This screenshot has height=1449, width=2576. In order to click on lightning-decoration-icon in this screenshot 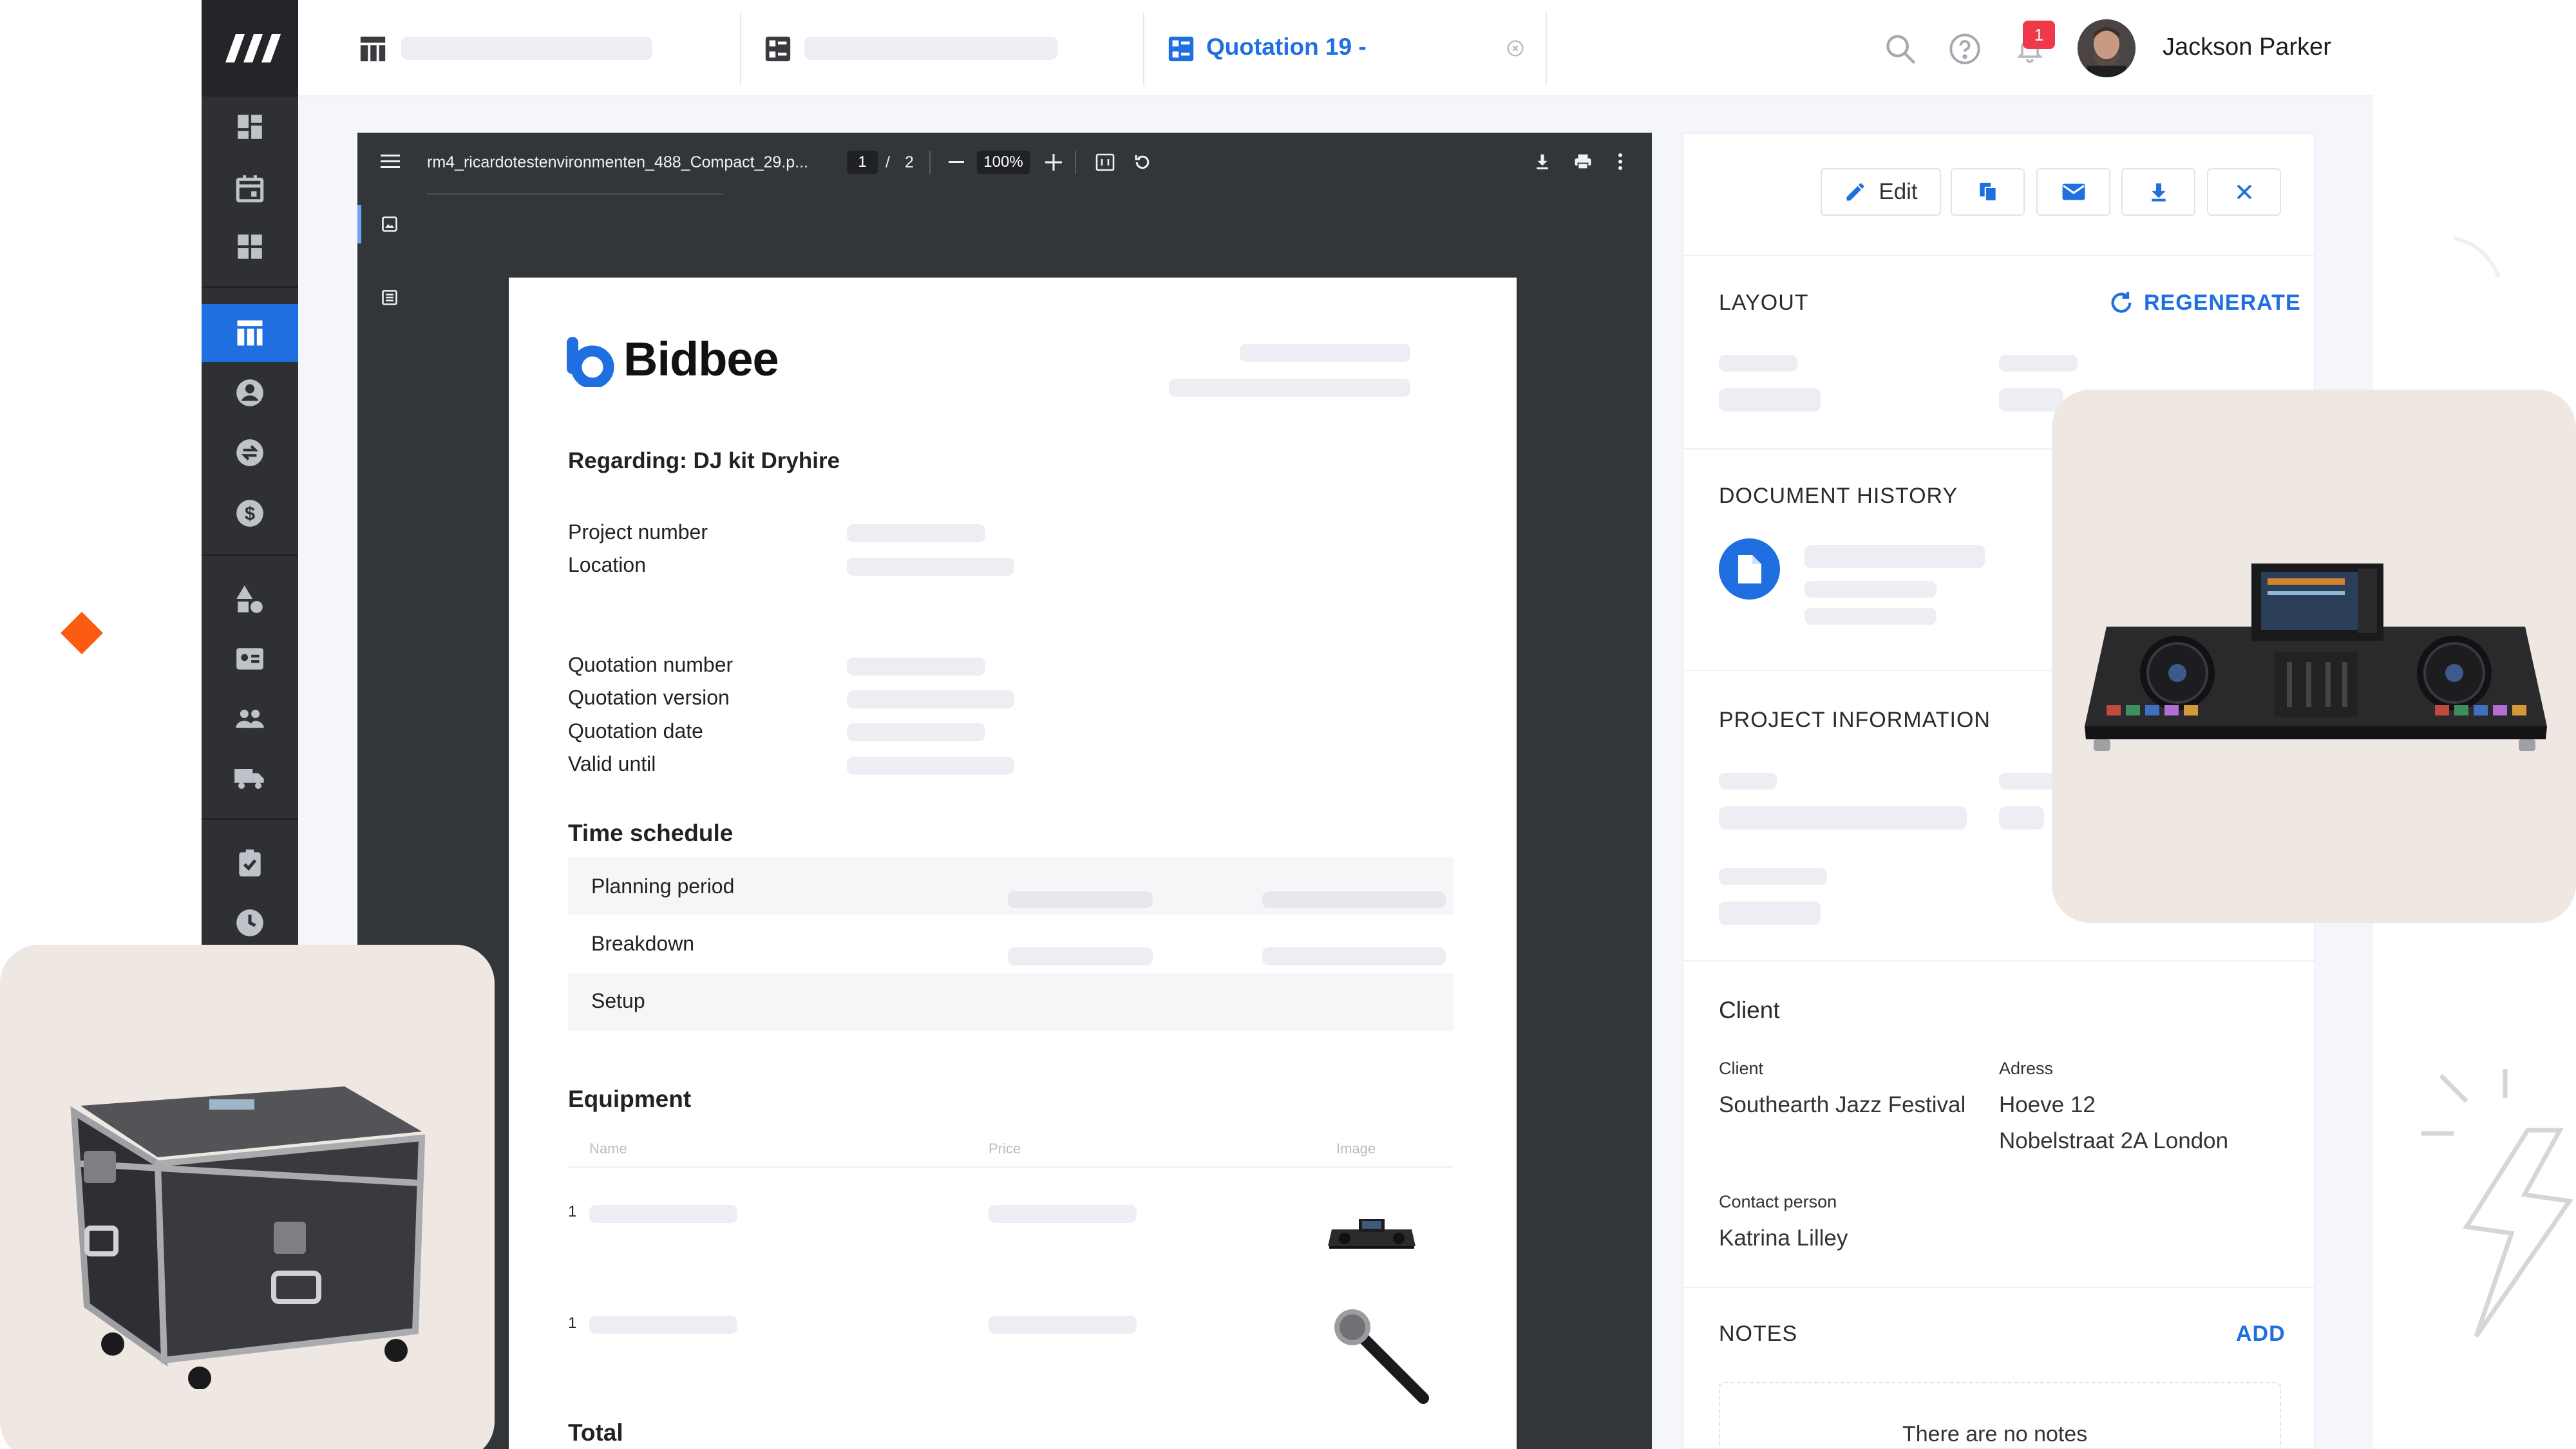, I will do `click(2492, 1204)`.